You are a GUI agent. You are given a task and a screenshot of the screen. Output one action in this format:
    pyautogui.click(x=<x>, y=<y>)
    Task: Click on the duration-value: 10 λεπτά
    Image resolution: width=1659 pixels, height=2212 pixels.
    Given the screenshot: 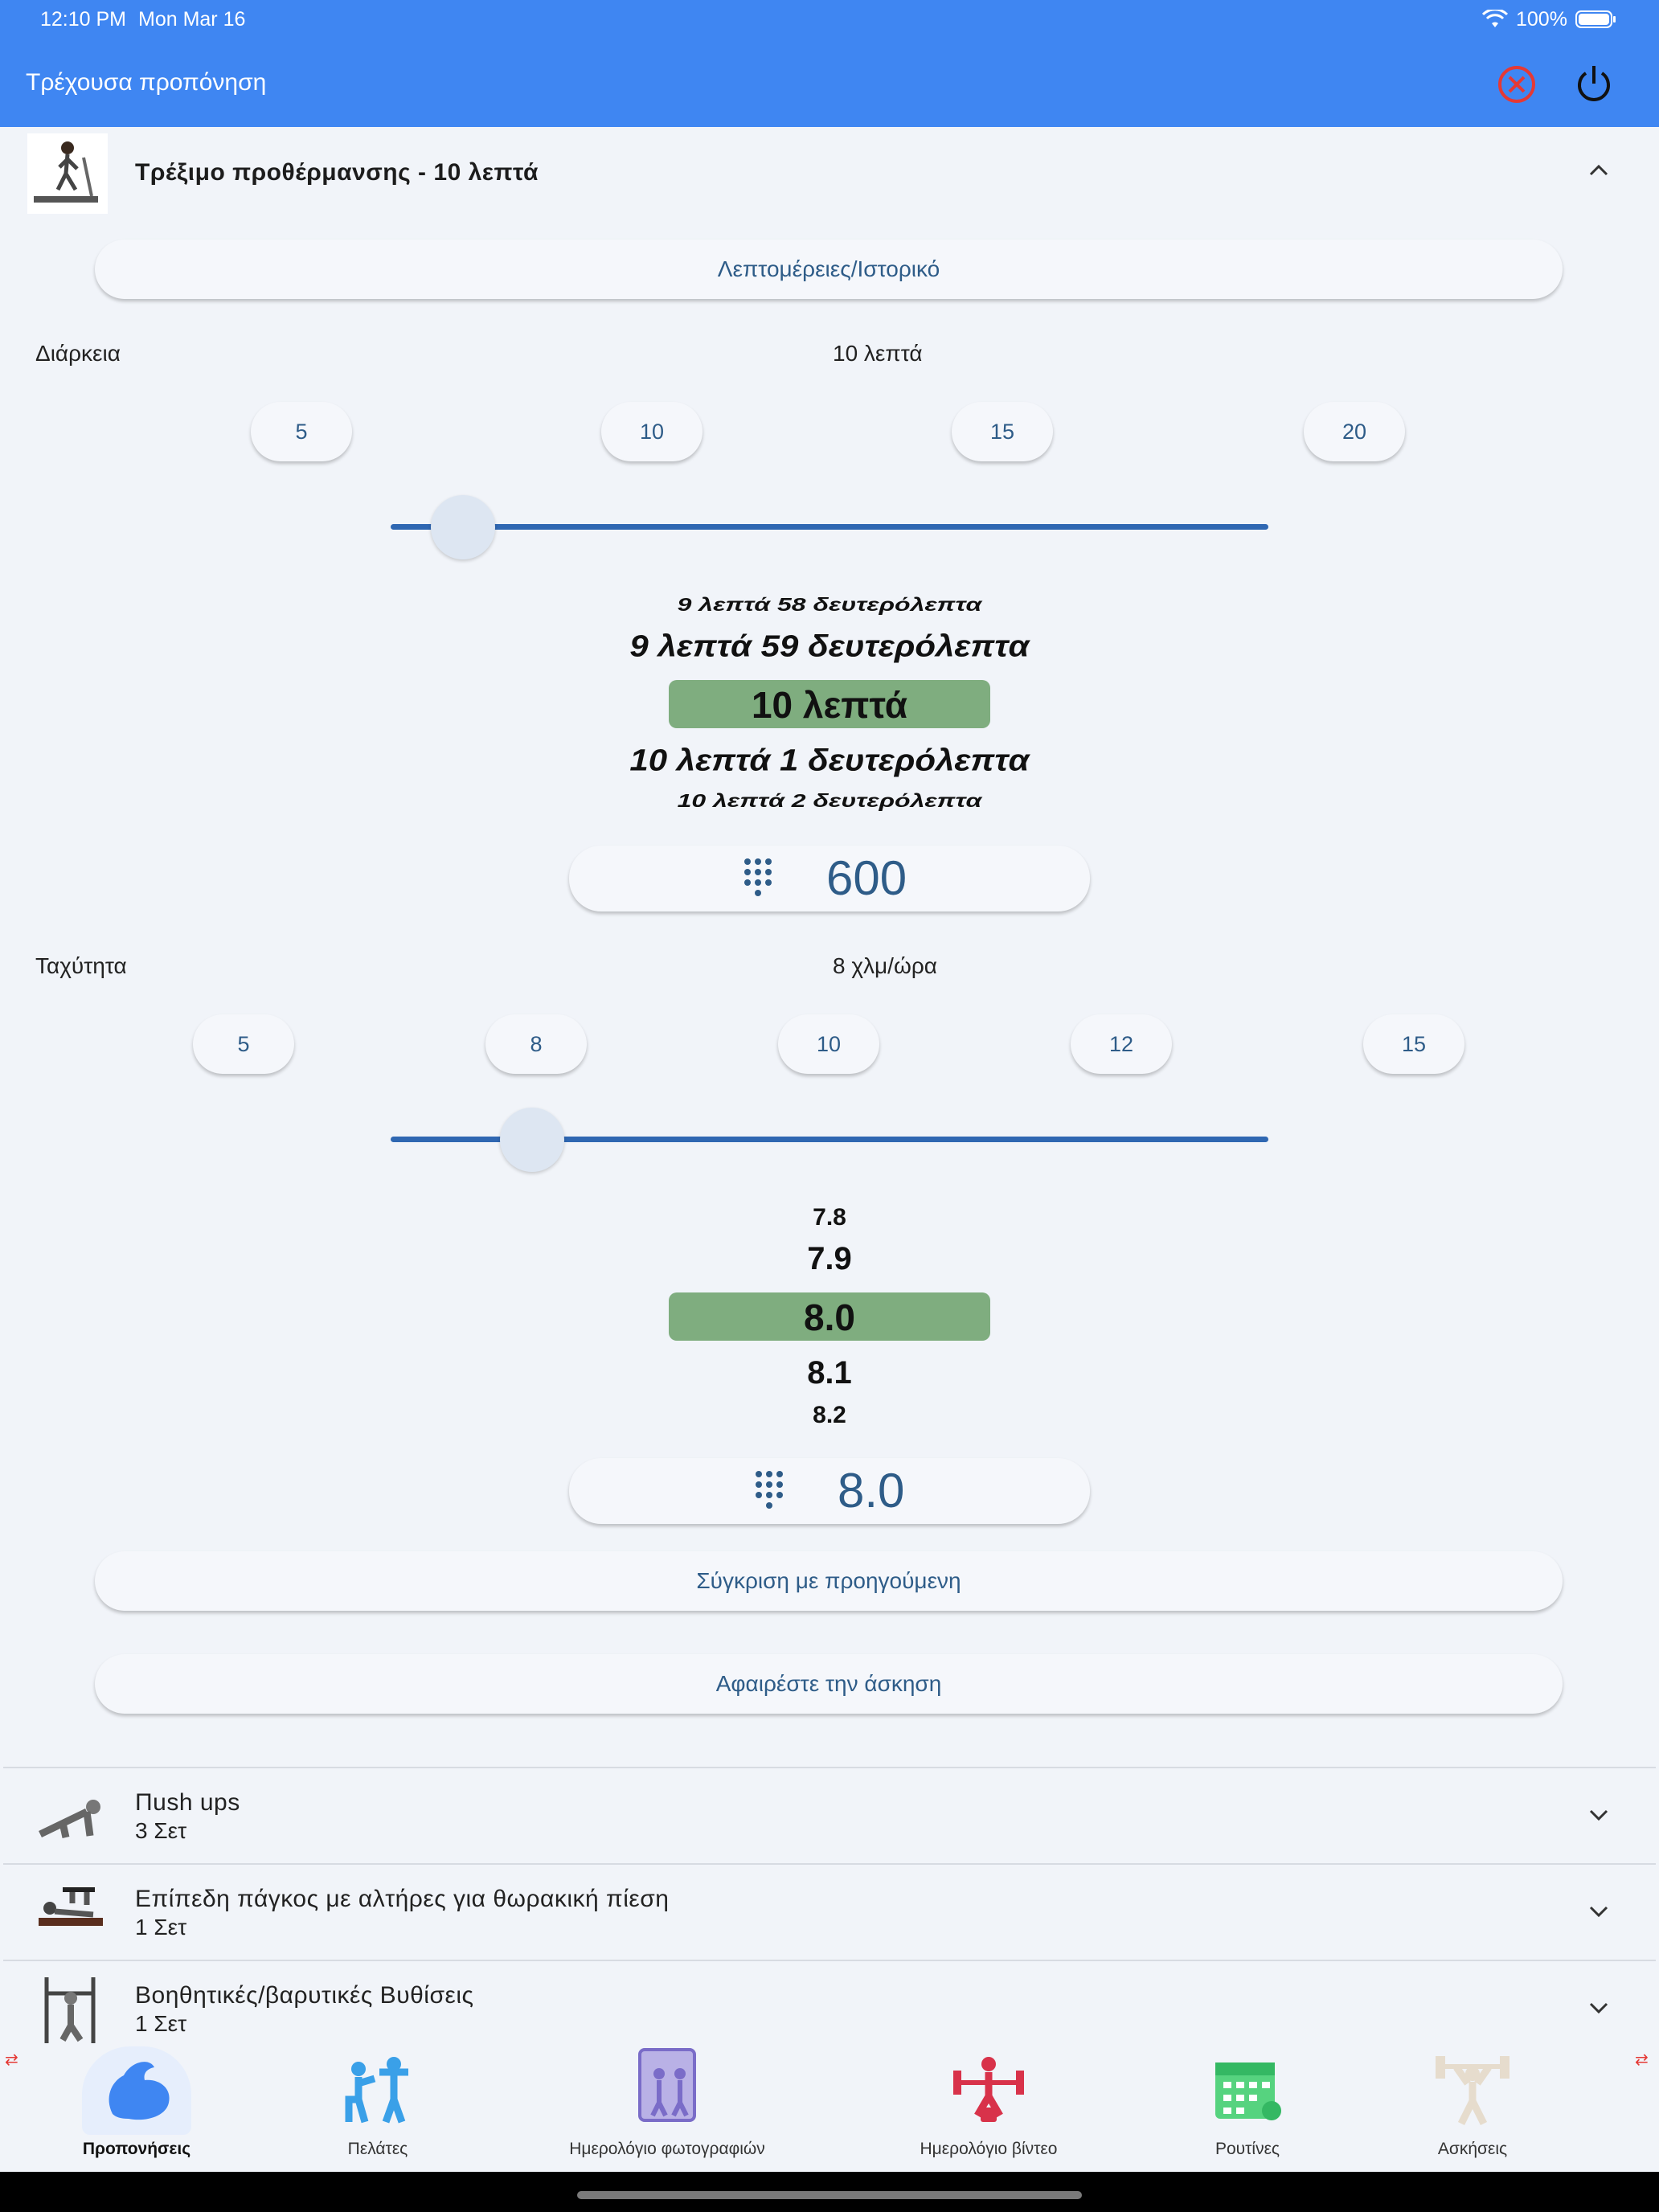 What is the action you would take?
    pyautogui.click(x=878, y=353)
    